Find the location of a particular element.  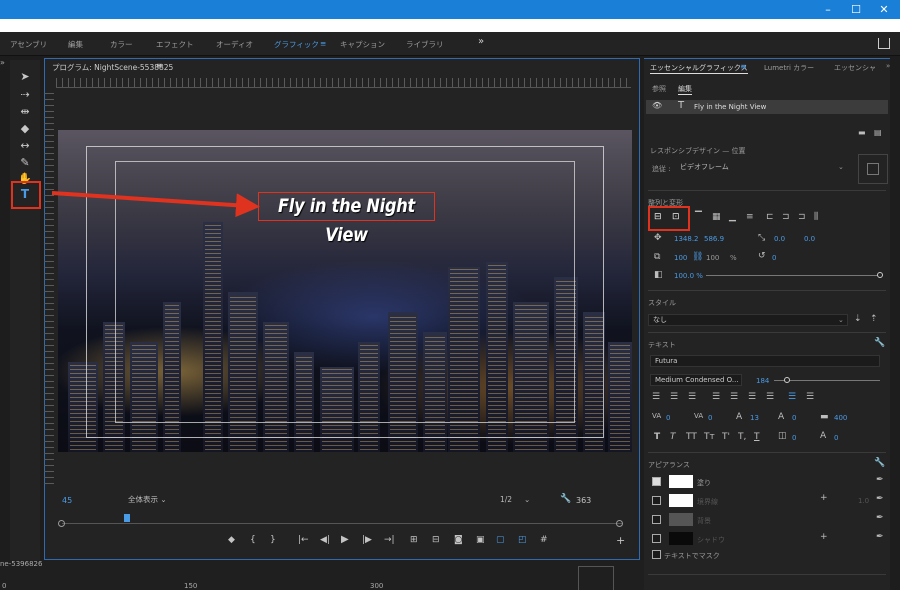

follow-select-chevron-icon: ⌄ is located at coordinates (841, 167).